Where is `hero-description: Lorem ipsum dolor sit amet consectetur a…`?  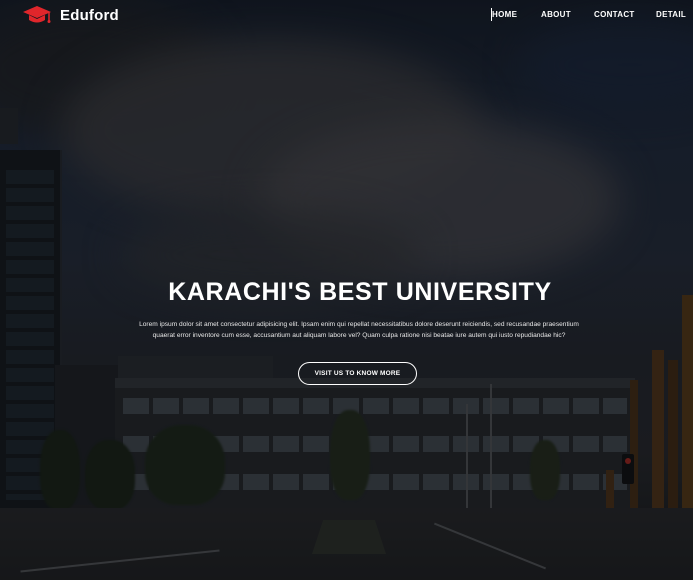
hero-description: Lorem ipsum dolor sit amet consectetur a… is located at coordinates (359, 330).